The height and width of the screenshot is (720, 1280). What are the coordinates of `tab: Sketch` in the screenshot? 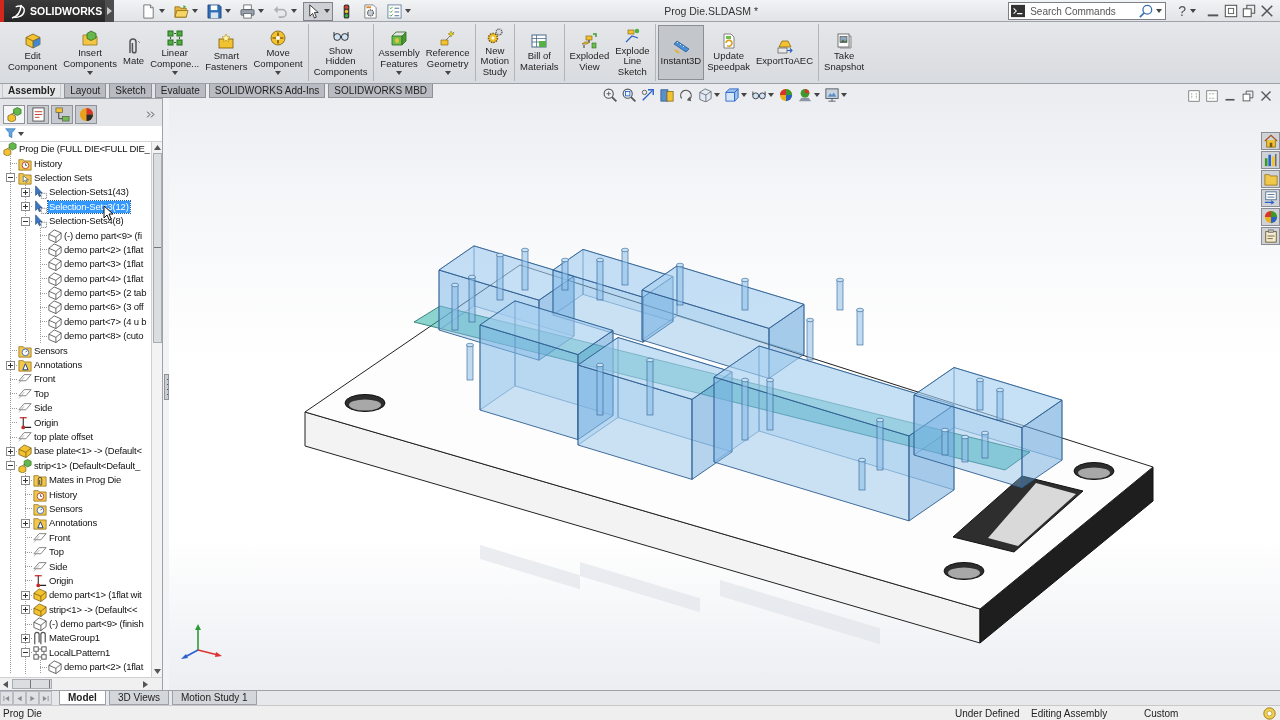 It's located at (130, 91).